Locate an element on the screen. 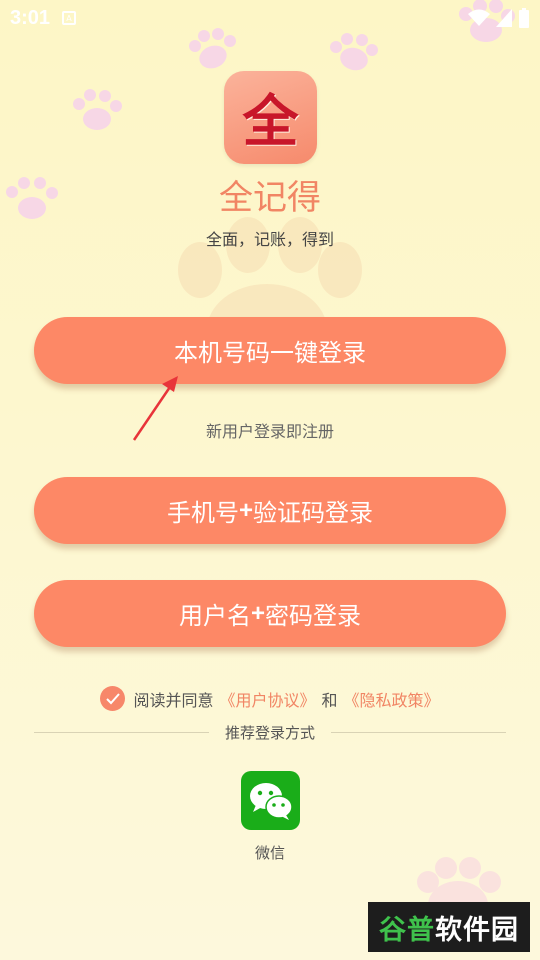 This screenshot has height=960, width=540. wechat-icon is located at coordinates (271, 801).